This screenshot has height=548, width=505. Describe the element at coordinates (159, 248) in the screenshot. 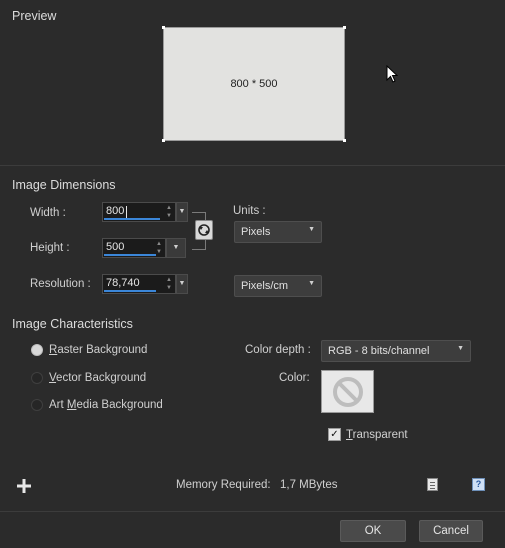

I see `height-spin-arrows: ▲ ▼` at that location.